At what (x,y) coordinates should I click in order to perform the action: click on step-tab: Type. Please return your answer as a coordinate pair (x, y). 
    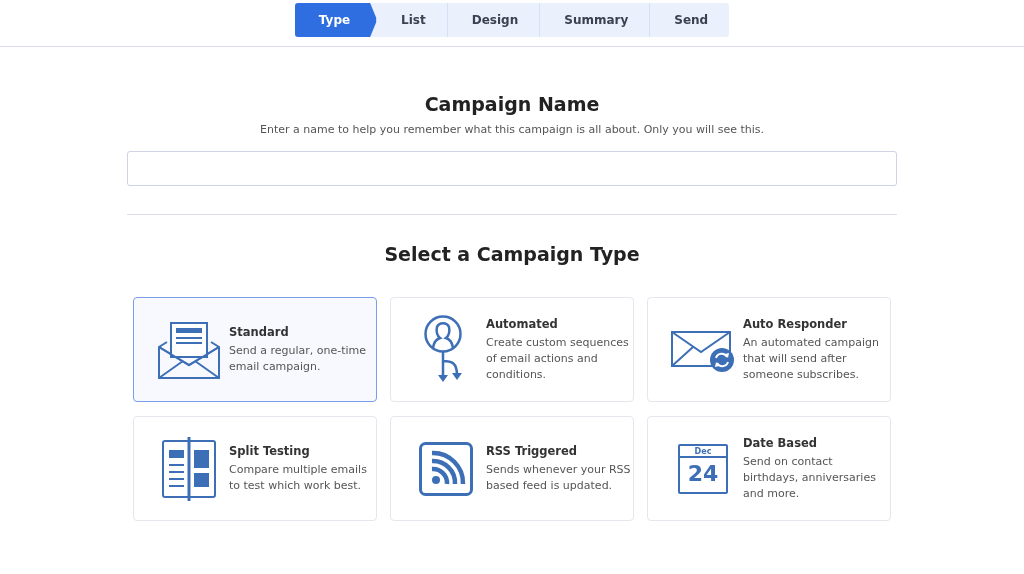
    Looking at the image, I should click on (336, 20).